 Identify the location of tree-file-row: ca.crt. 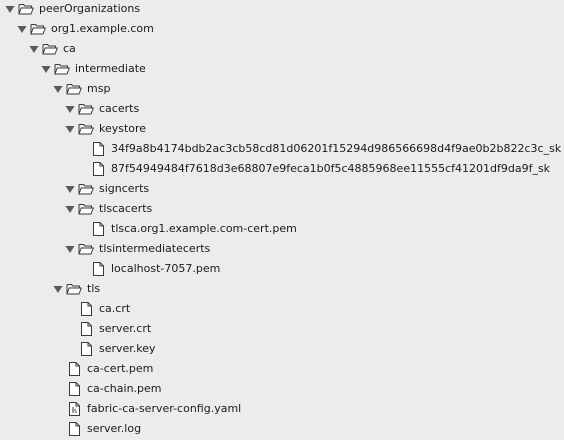
(282, 309).